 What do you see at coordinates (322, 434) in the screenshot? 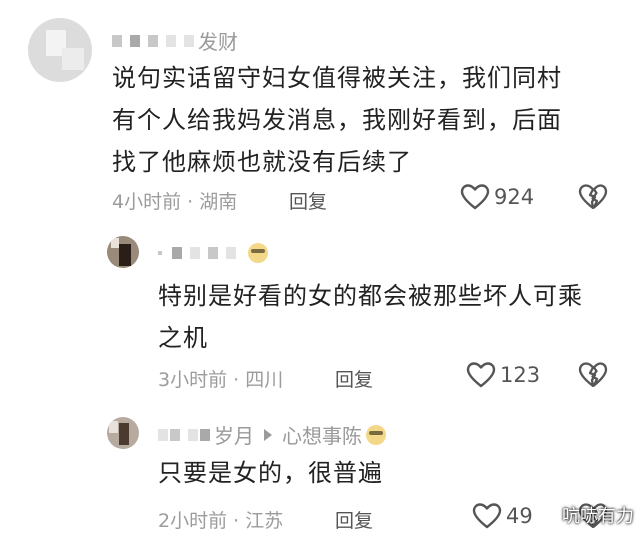
I see `reply-to-user: 心想事陈` at bounding box center [322, 434].